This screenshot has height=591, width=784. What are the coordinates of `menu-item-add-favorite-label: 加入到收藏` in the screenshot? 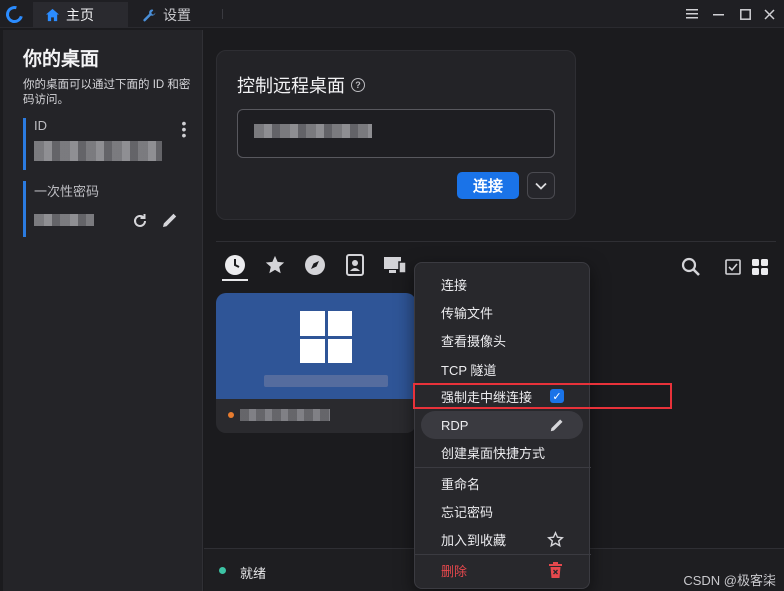 It's located at (474, 540).